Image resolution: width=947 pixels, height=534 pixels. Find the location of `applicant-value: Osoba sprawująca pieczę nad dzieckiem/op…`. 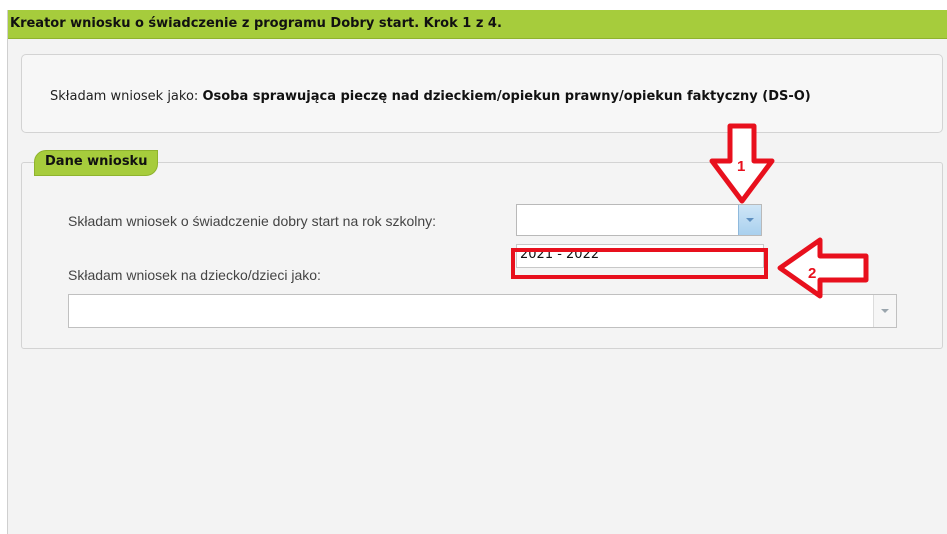

applicant-value: Osoba sprawująca pieczę nad dzieckiem/op… is located at coordinates (506, 96).